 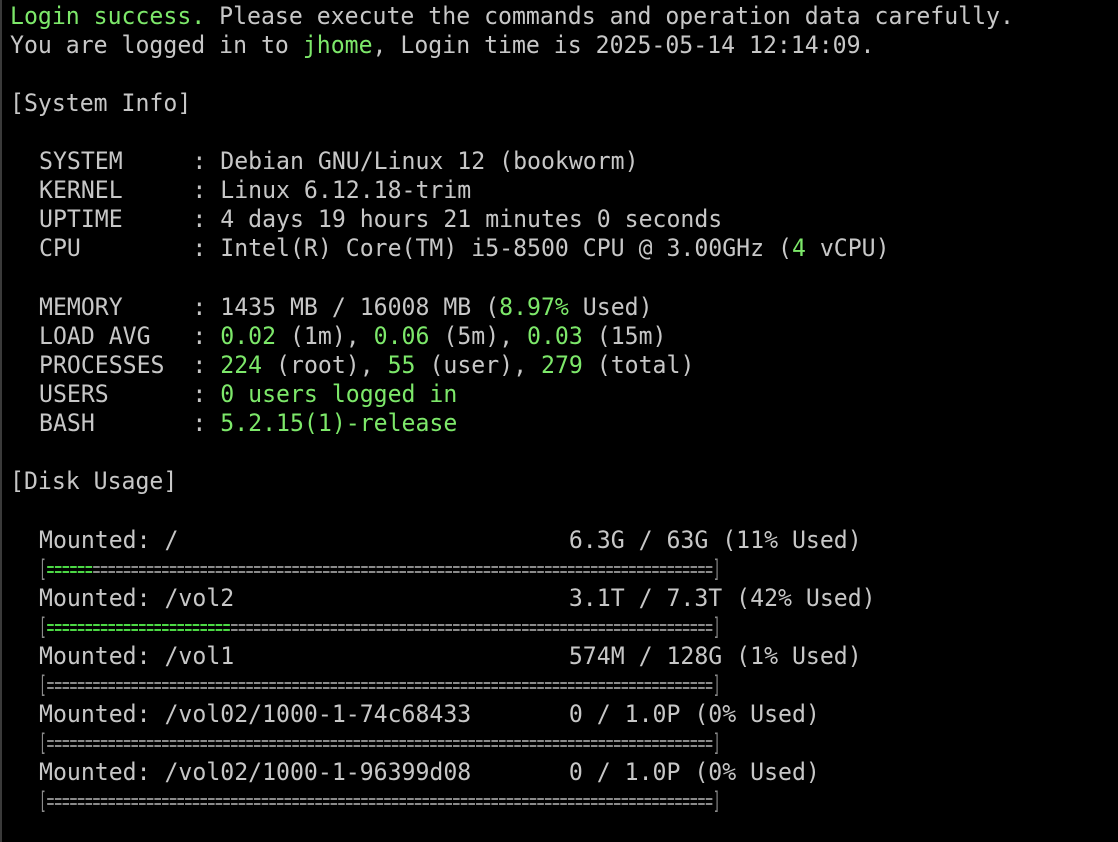 What do you see at coordinates (304, 540) in the screenshot?
I see `mount-path: Mounted: /` at bounding box center [304, 540].